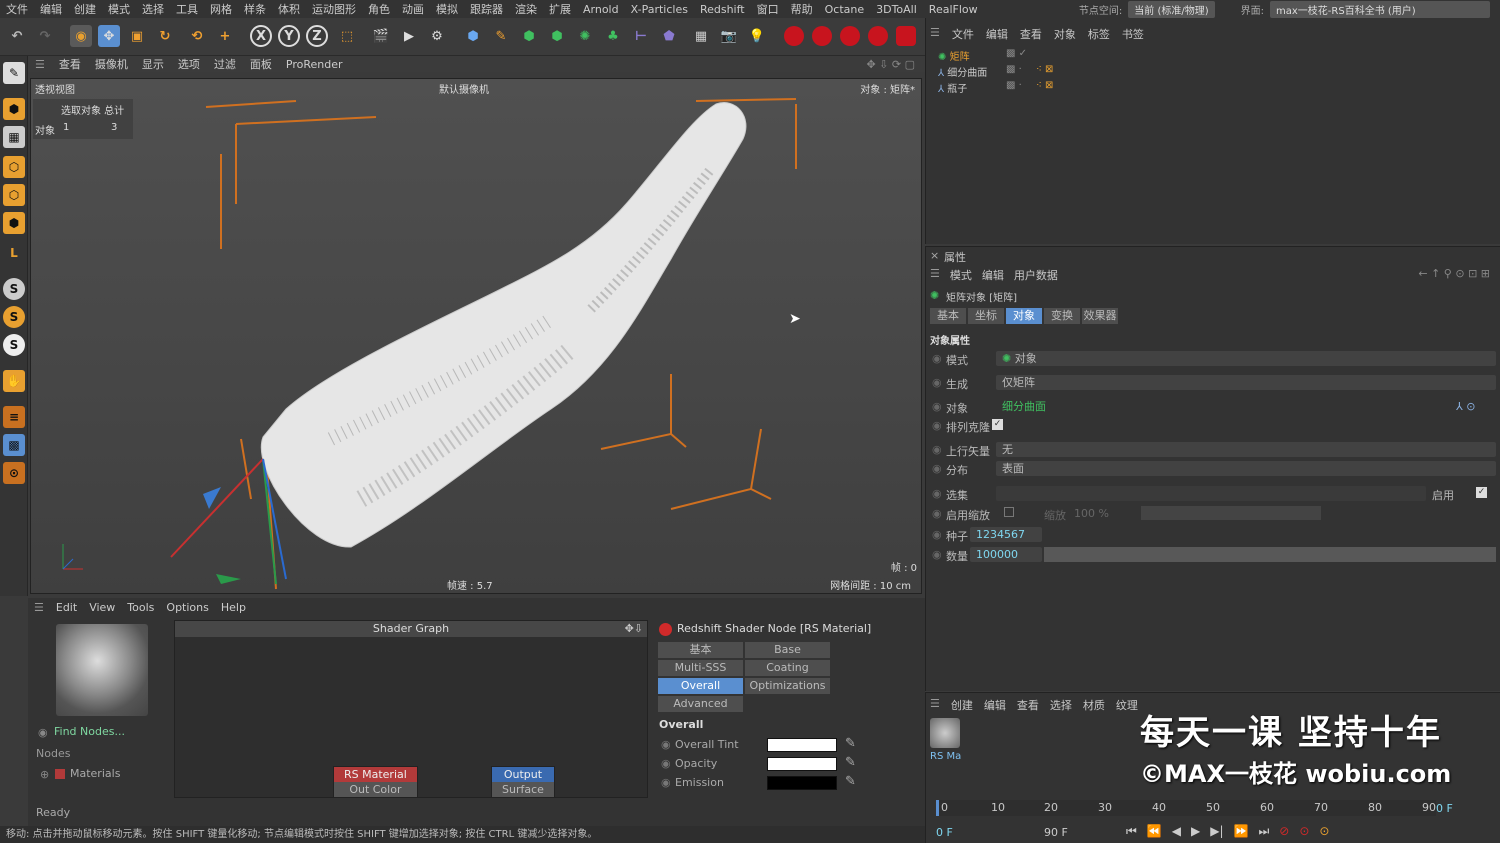  Describe the element at coordinates (44, 774) in the screenshot. I see `expand-icon: ⊕` at that location.